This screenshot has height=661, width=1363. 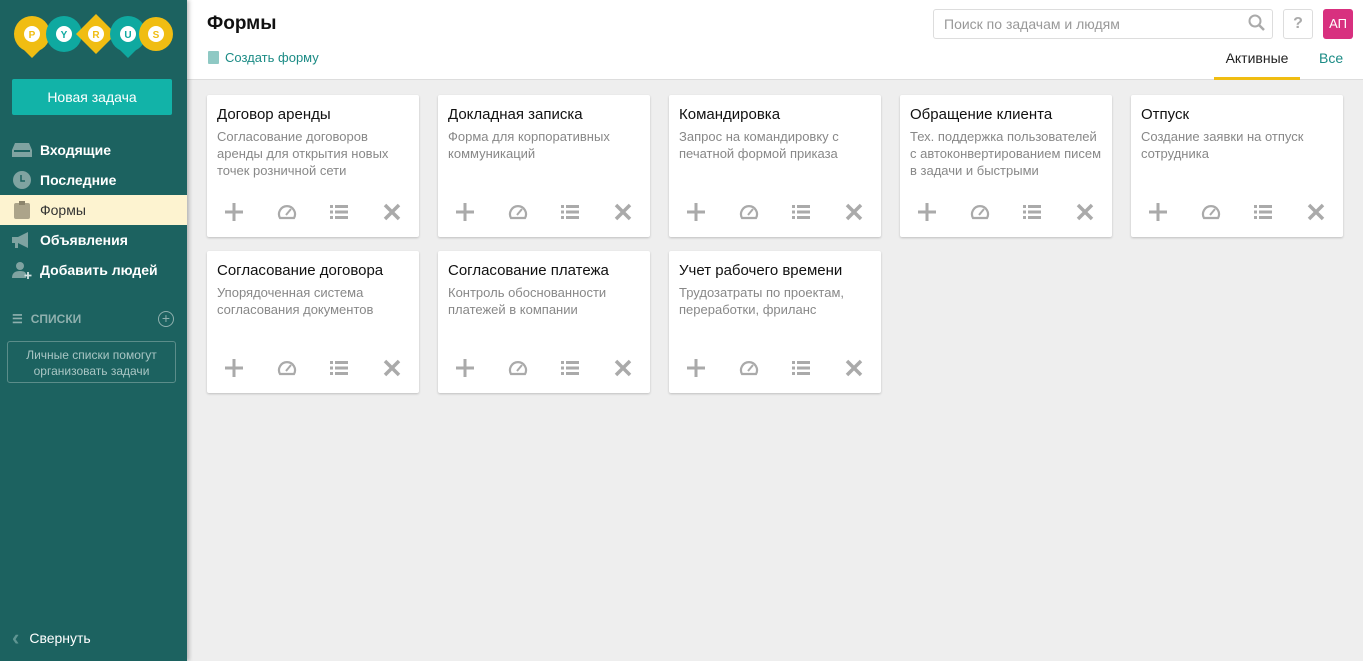 What do you see at coordinates (22, 150) in the screenshot?
I see `inbox-icon` at bounding box center [22, 150].